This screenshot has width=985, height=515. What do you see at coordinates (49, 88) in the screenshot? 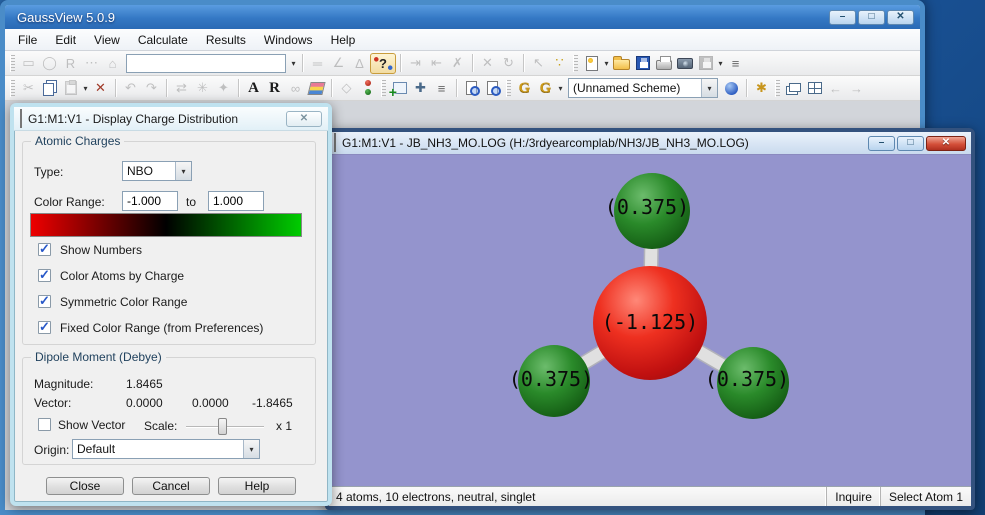
I see `copy-icon` at bounding box center [49, 88].